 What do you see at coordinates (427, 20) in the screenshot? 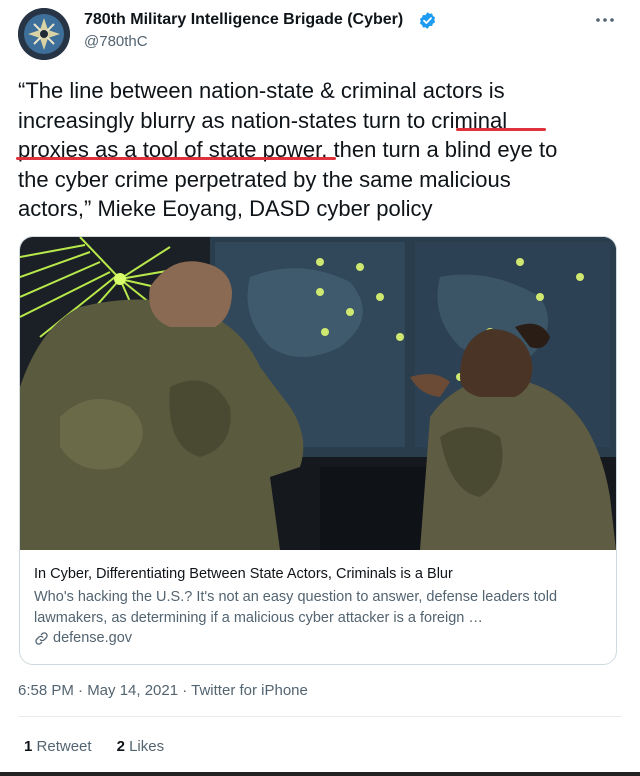
I see `verified-badge-icon` at bounding box center [427, 20].